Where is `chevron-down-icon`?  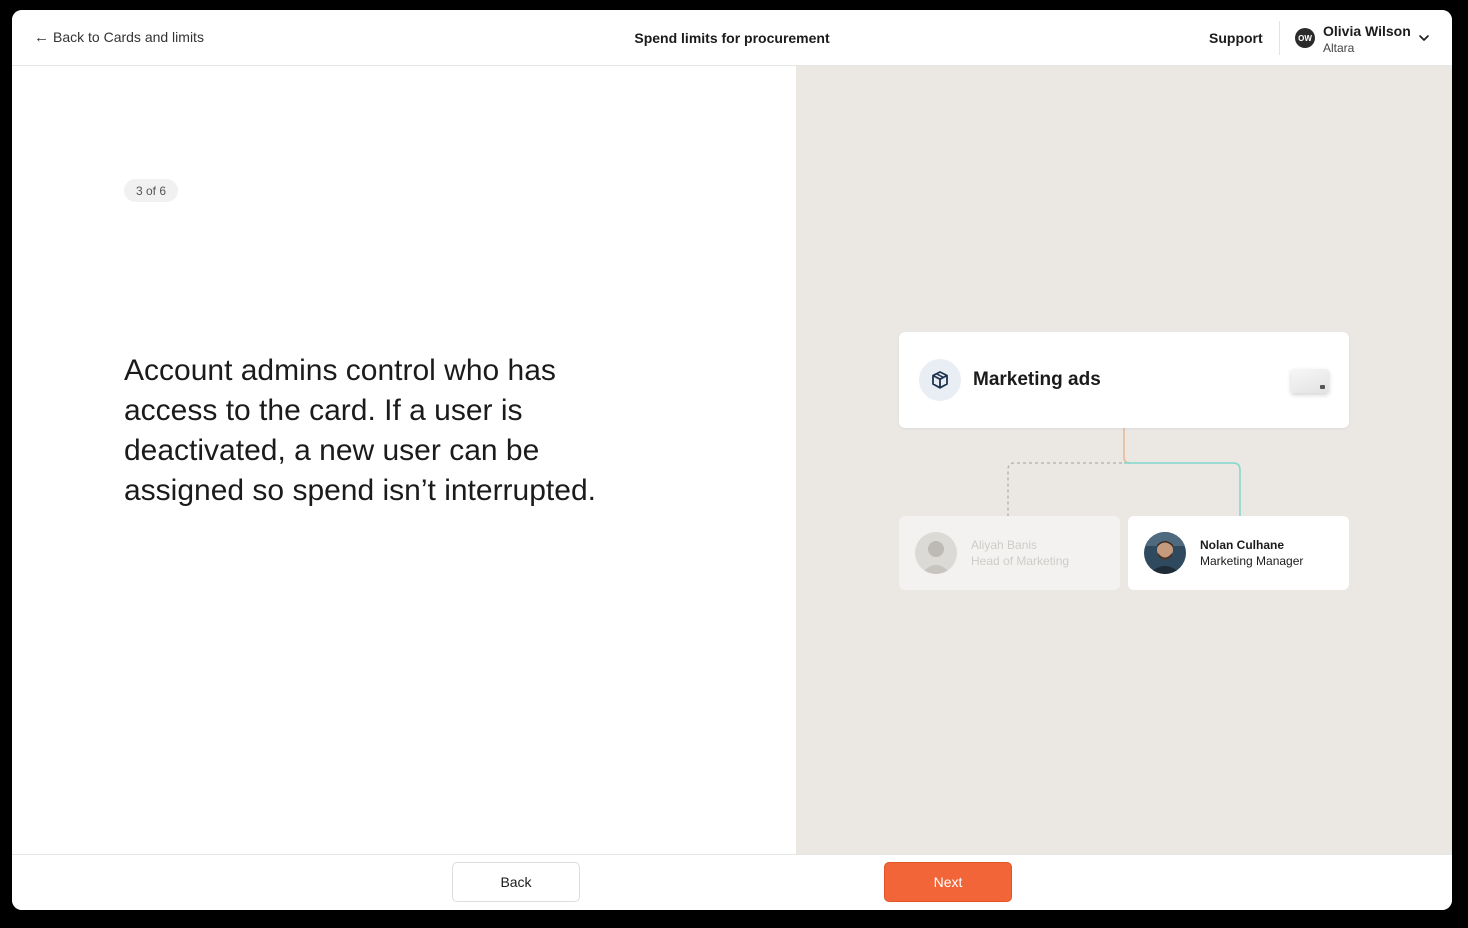 chevron-down-icon is located at coordinates (1424, 38).